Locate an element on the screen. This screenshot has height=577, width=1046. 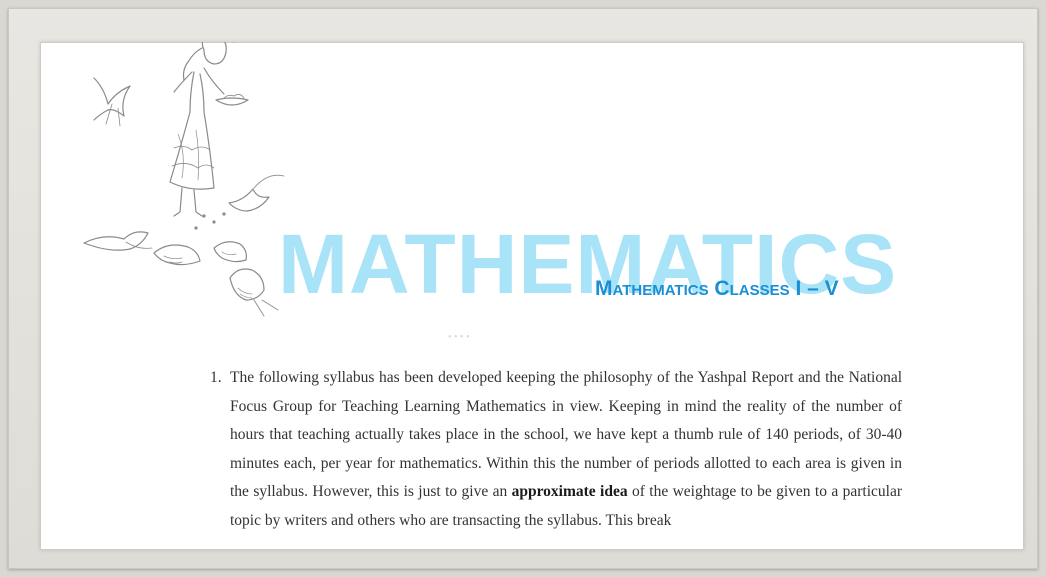
girl-feeding-birds-illustration is located at coordinates (184, 179).